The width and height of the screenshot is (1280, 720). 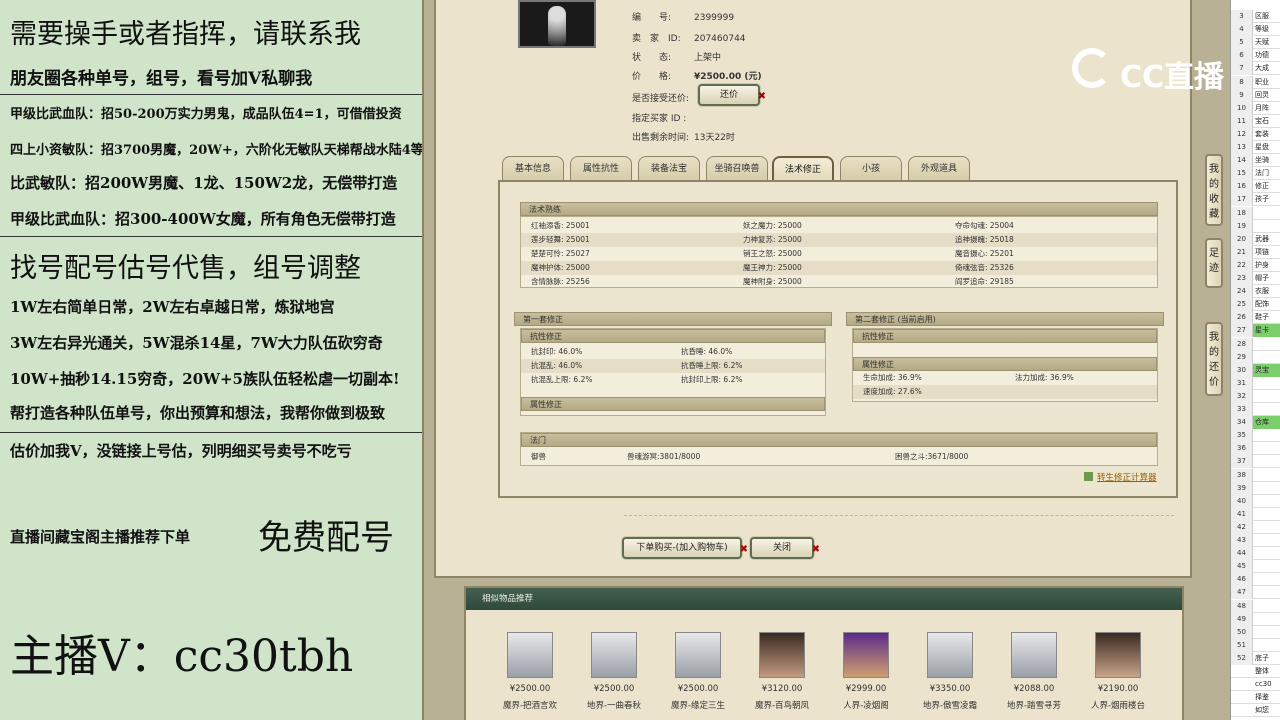 I want to click on recommend-item: ¥2500.00 魔界-把酒言欢, so click(x=530, y=671).